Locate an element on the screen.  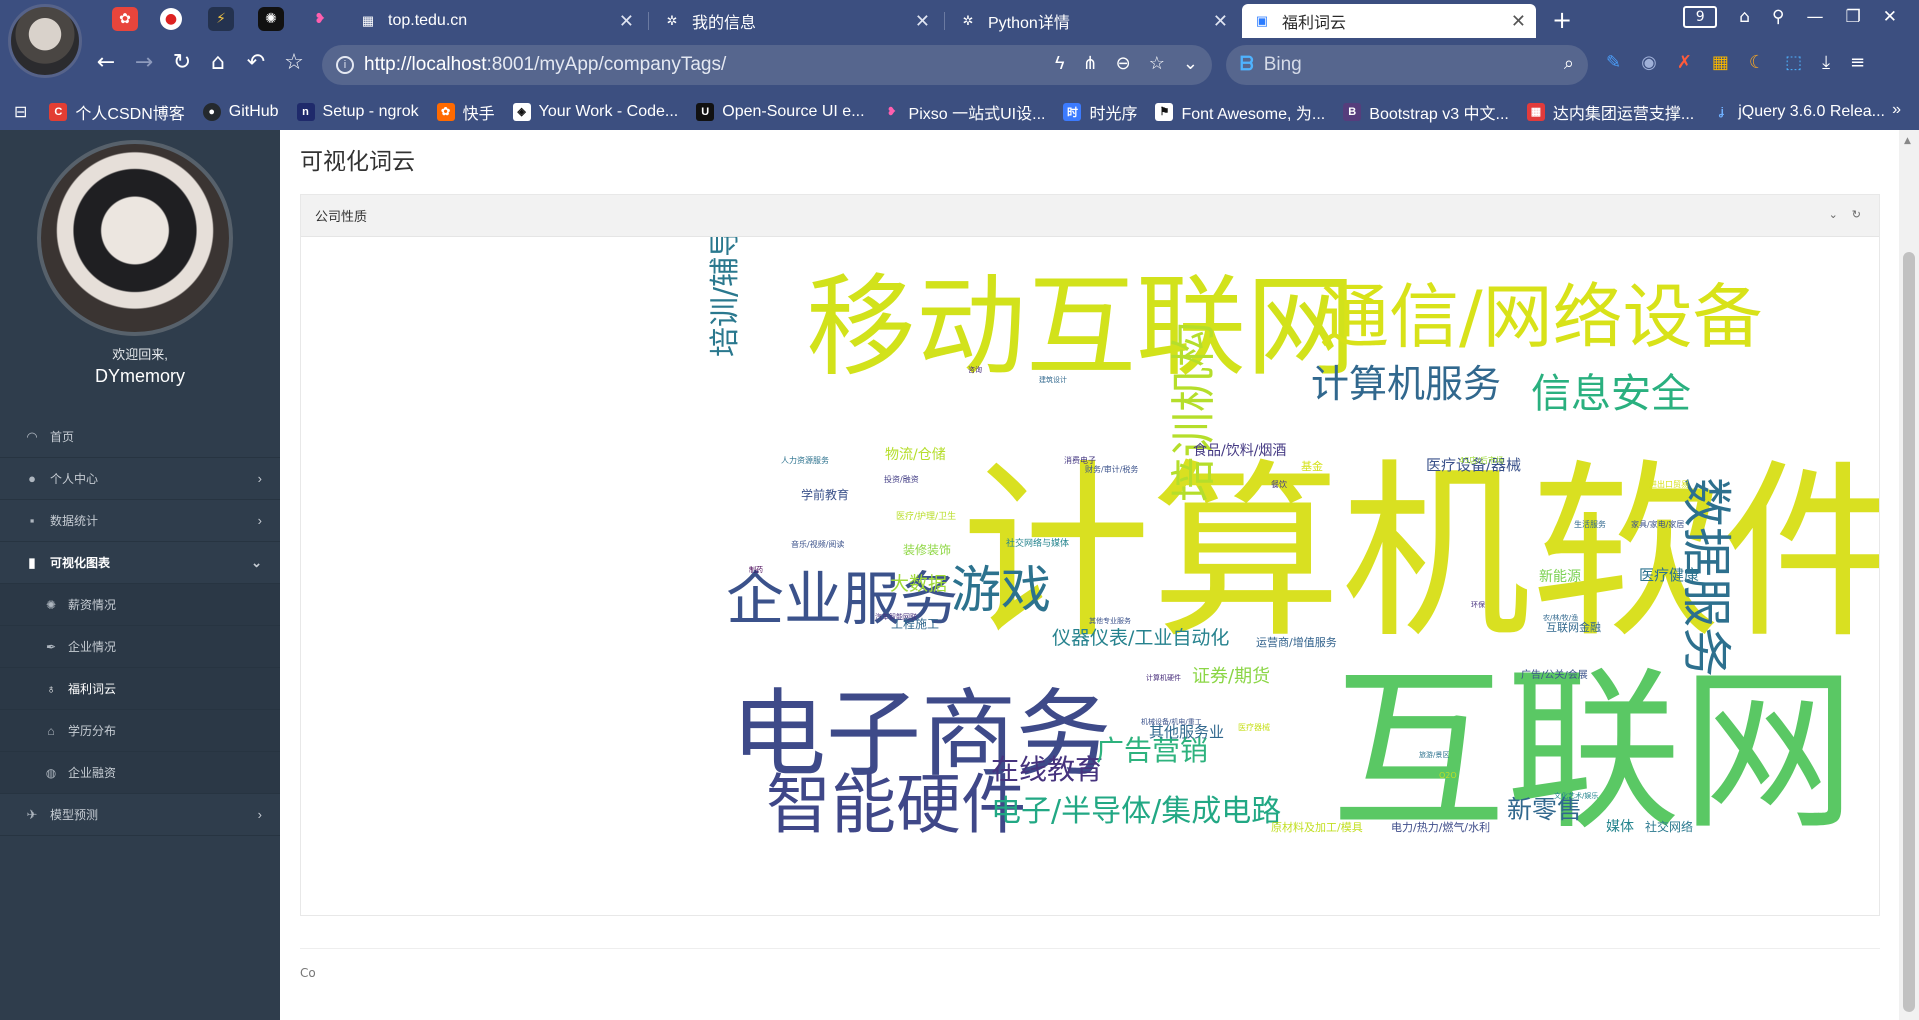
scroll-thumb is located at coordinates (1909, 632).